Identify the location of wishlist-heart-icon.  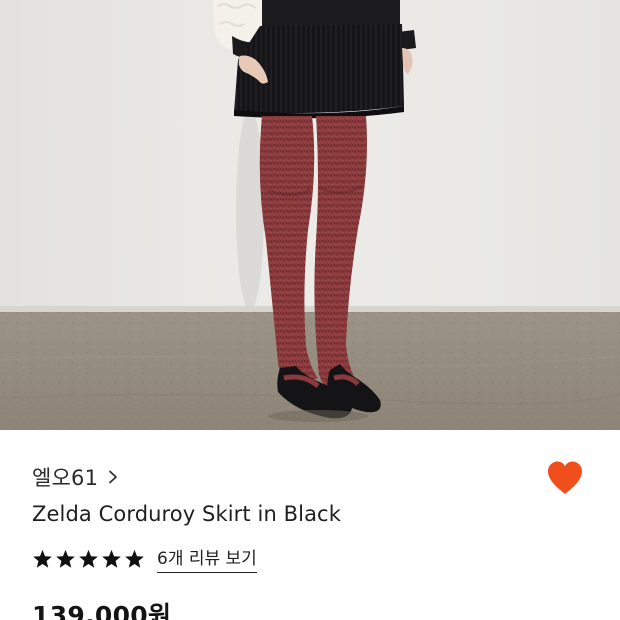
(565, 478).